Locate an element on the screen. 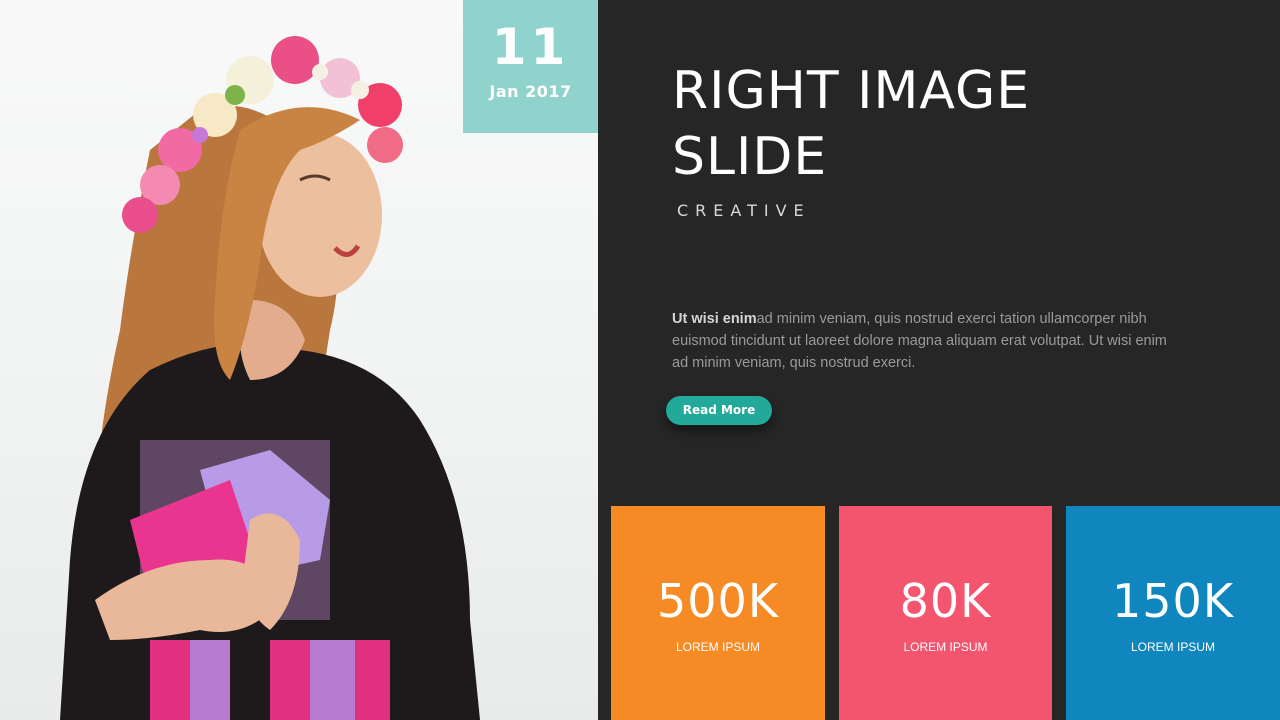 The width and height of the screenshot is (1280, 720). stat-card-3: 150K LOREM IPSUM is located at coordinates (1173, 613).